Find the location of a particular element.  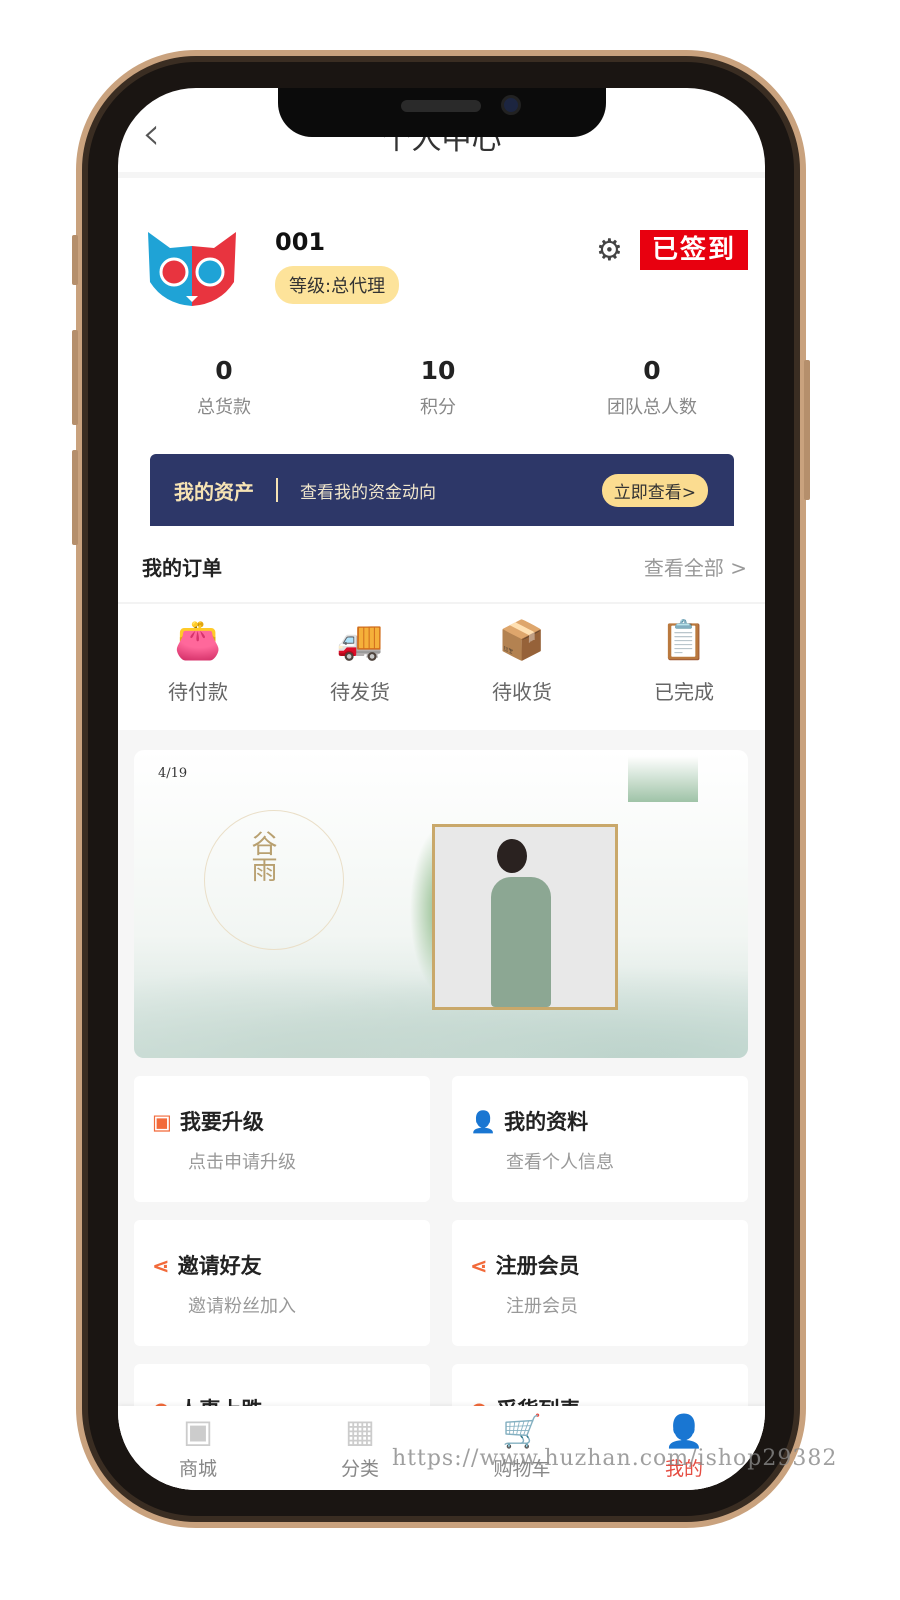

order-pending-shipment: 🚚 待发货 is located at coordinates (360, 661).